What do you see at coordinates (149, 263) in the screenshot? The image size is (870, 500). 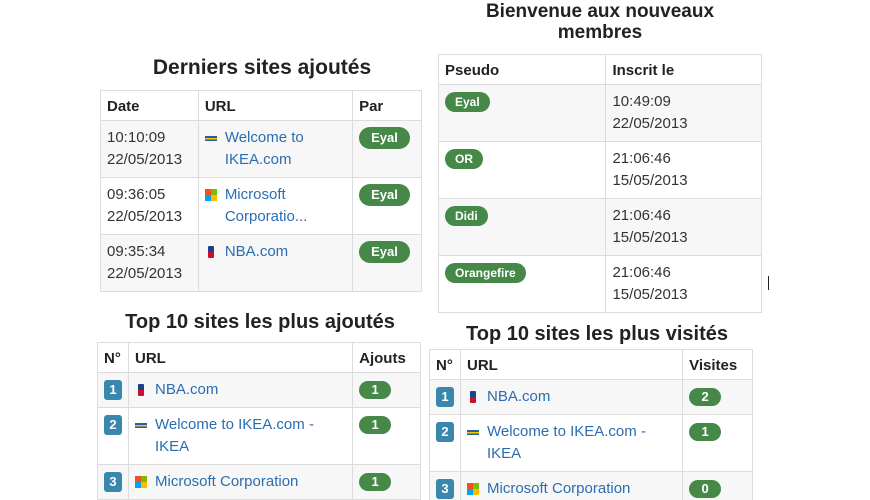 I see `date-cell: 09:35:34 22/05/2013` at bounding box center [149, 263].